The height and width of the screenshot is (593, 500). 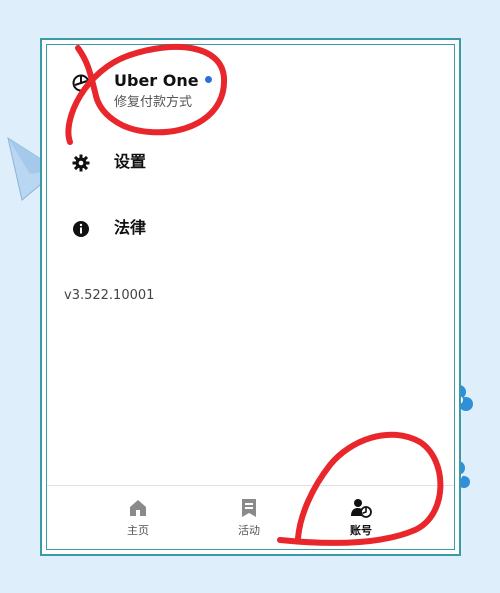 I want to click on menu-item-uber-one: Uber One 修复付款方式, so click(x=140, y=91).